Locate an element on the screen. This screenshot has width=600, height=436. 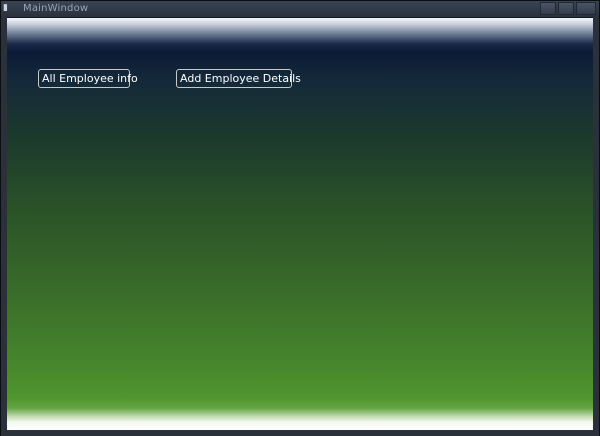
minimize-button is located at coordinates (548, 8).